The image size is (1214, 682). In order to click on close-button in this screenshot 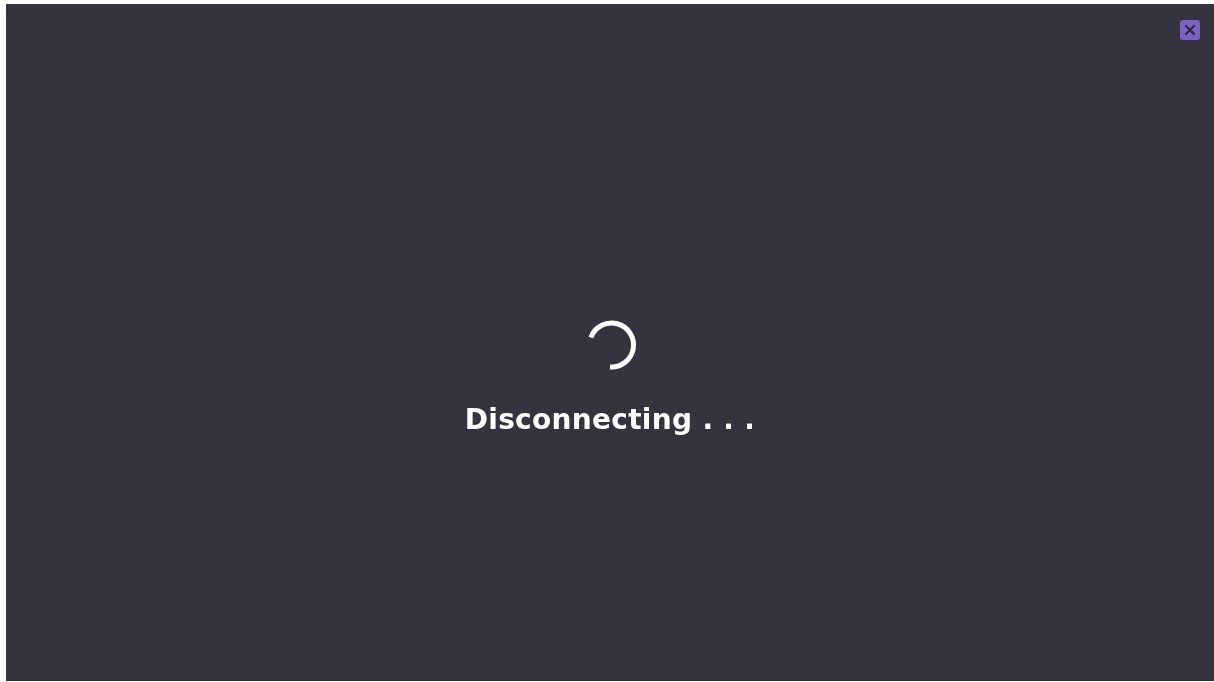, I will do `click(1190, 30)`.